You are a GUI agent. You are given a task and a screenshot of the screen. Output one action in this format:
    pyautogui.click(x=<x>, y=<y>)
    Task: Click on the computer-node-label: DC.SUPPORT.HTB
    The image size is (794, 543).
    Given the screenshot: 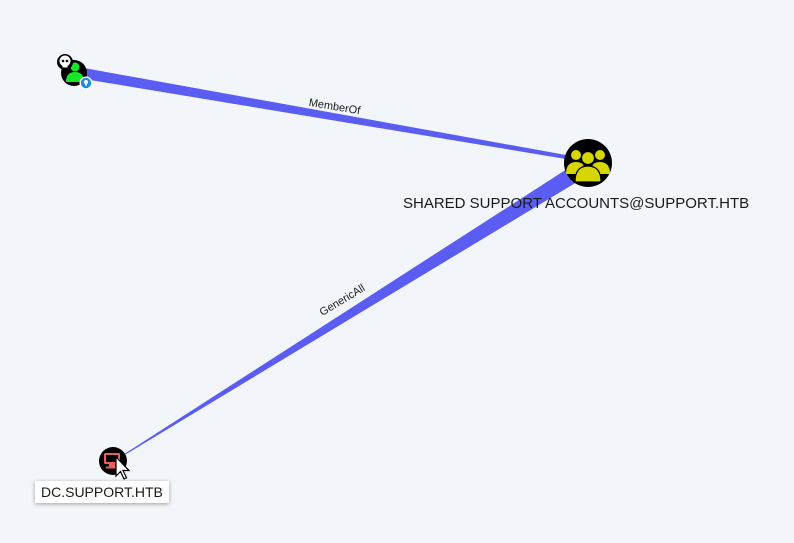 What is the action you would take?
    pyautogui.click(x=102, y=492)
    